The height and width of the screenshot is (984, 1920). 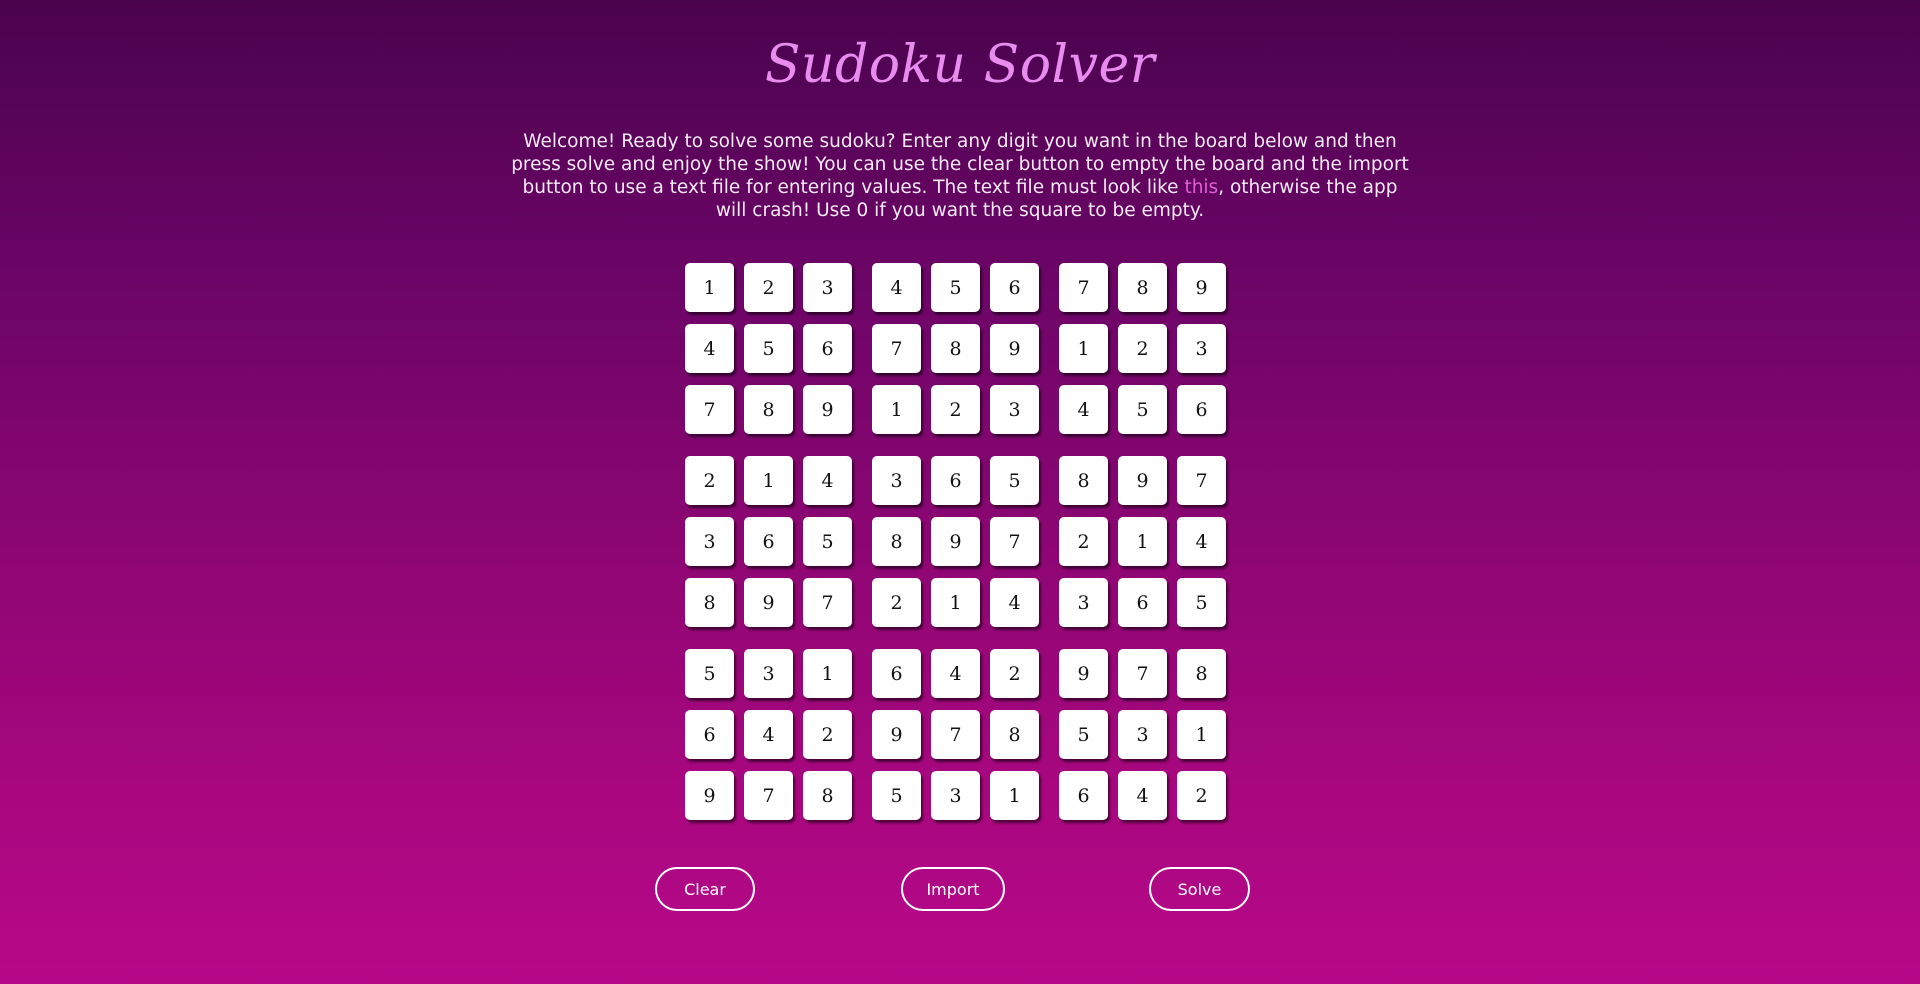 What do you see at coordinates (1083, 480) in the screenshot?
I see `sudoku-cell-r4-c7: 8` at bounding box center [1083, 480].